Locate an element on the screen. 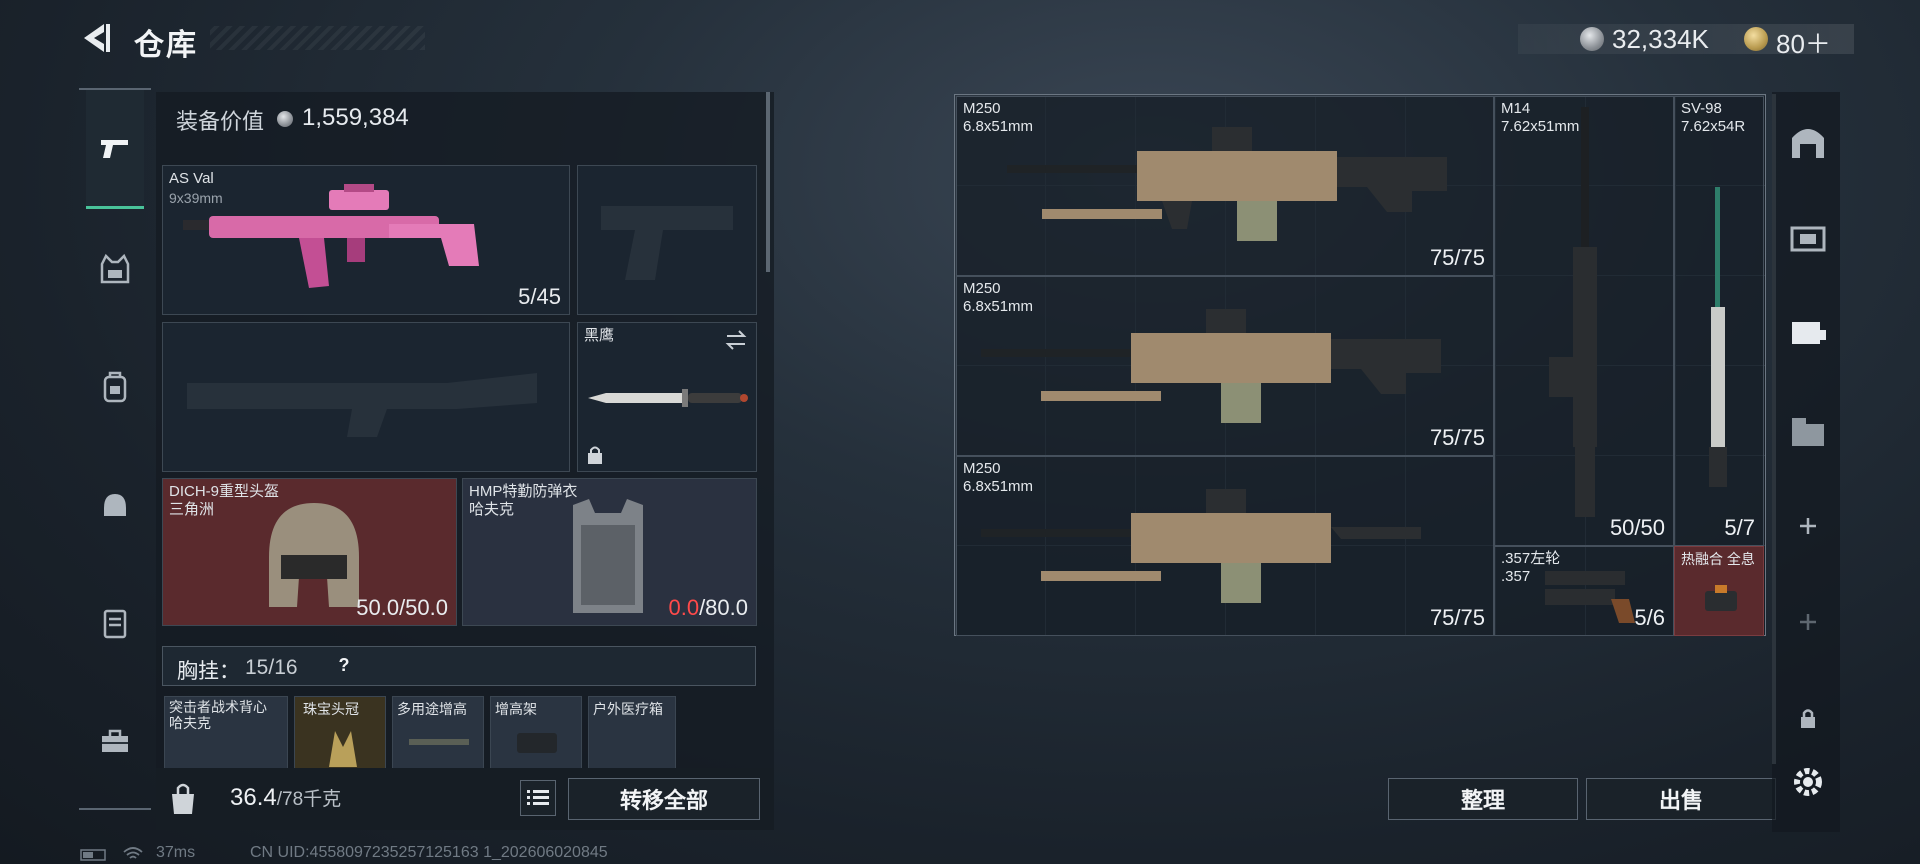 The width and height of the screenshot is (1920, 864). revolver-icon is located at coordinates (1590, 597).